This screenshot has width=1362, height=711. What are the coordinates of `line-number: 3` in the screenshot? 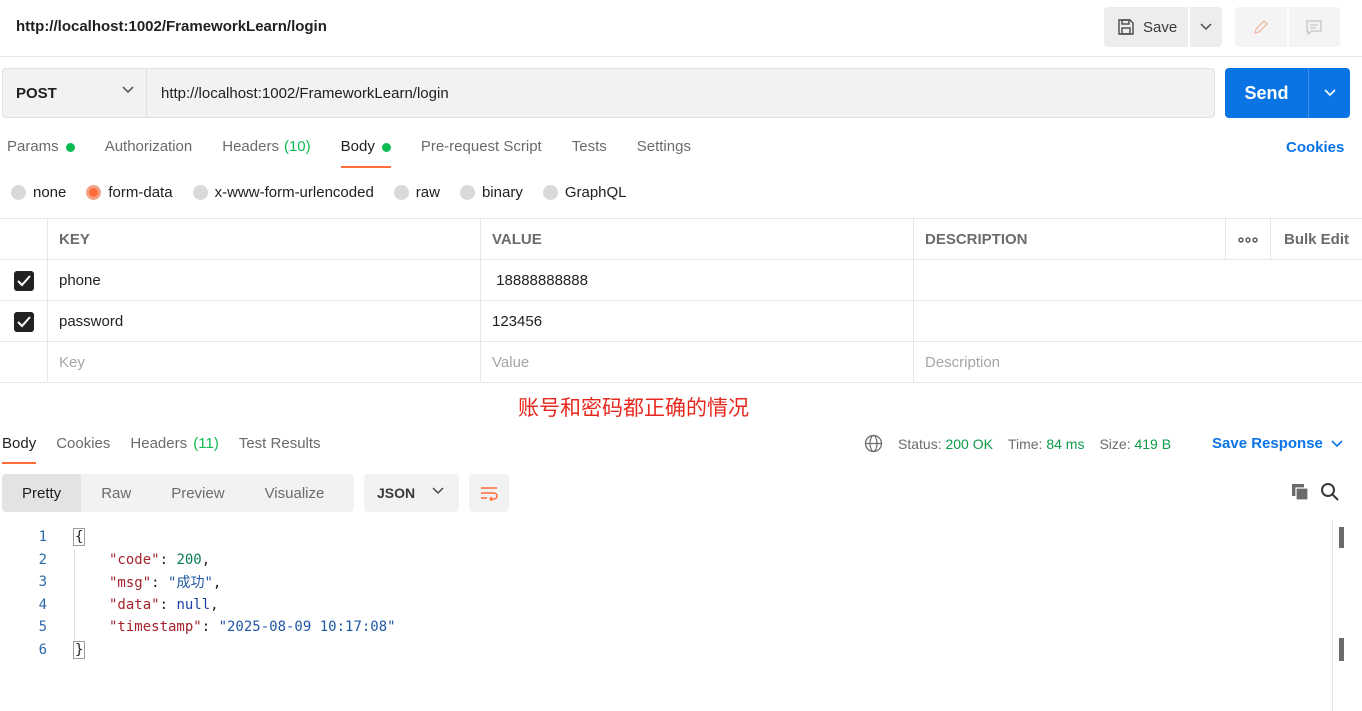 It's located at (42, 582).